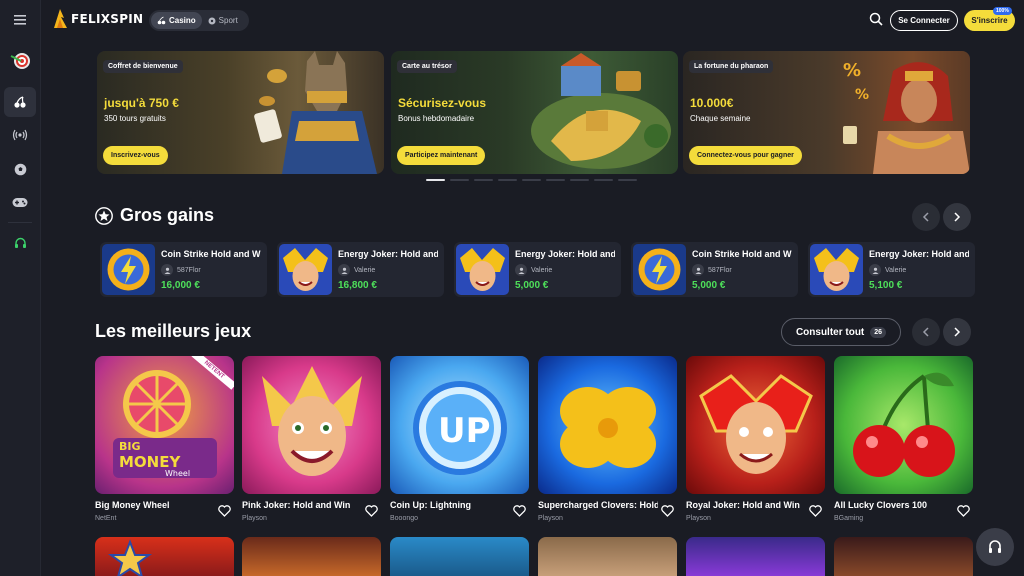 Image resolution: width=1024 pixels, height=576 pixels. What do you see at coordinates (598, 505) in the screenshot?
I see `game-title: Supercharged Clovers: Hold and Win` at bounding box center [598, 505].